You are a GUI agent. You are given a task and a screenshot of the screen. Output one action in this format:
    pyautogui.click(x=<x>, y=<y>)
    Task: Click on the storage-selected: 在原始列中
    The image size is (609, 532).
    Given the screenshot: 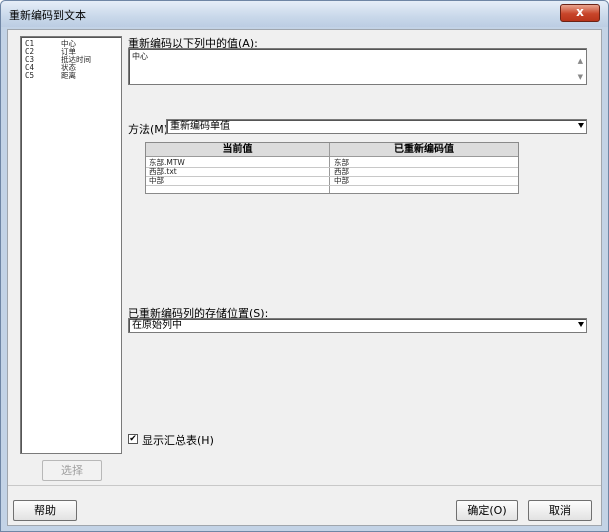 What is the action you would take?
    pyautogui.click(x=157, y=325)
    